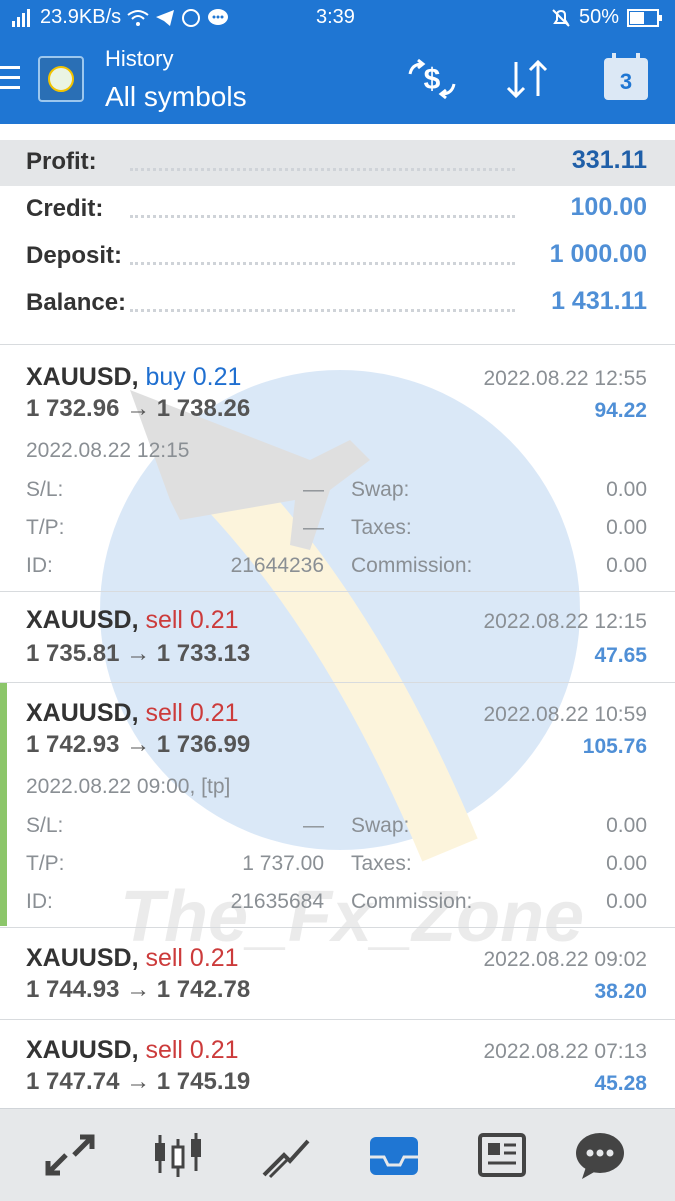 The width and height of the screenshot is (675, 1201). What do you see at coordinates (138, 17) in the screenshot?
I see `wifi-icon` at bounding box center [138, 17].